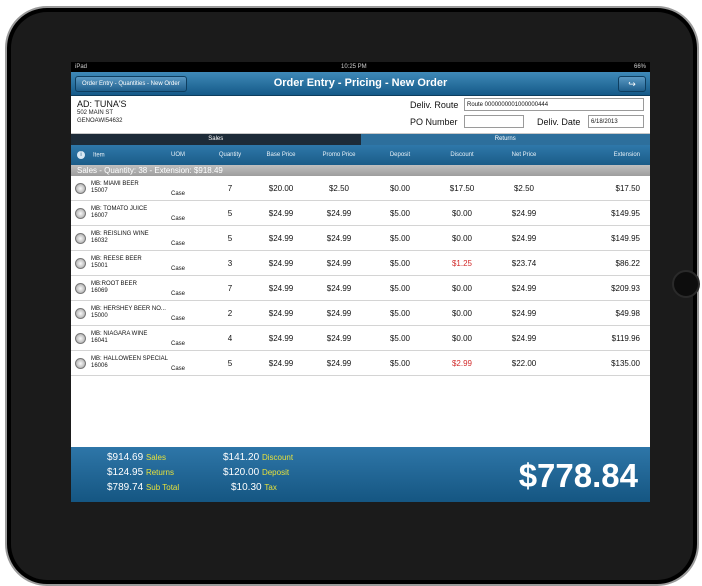 Image resolution: width=702 pixels, height=586 pixels. I want to click on extension-cell: $135.00, so click(625, 363).